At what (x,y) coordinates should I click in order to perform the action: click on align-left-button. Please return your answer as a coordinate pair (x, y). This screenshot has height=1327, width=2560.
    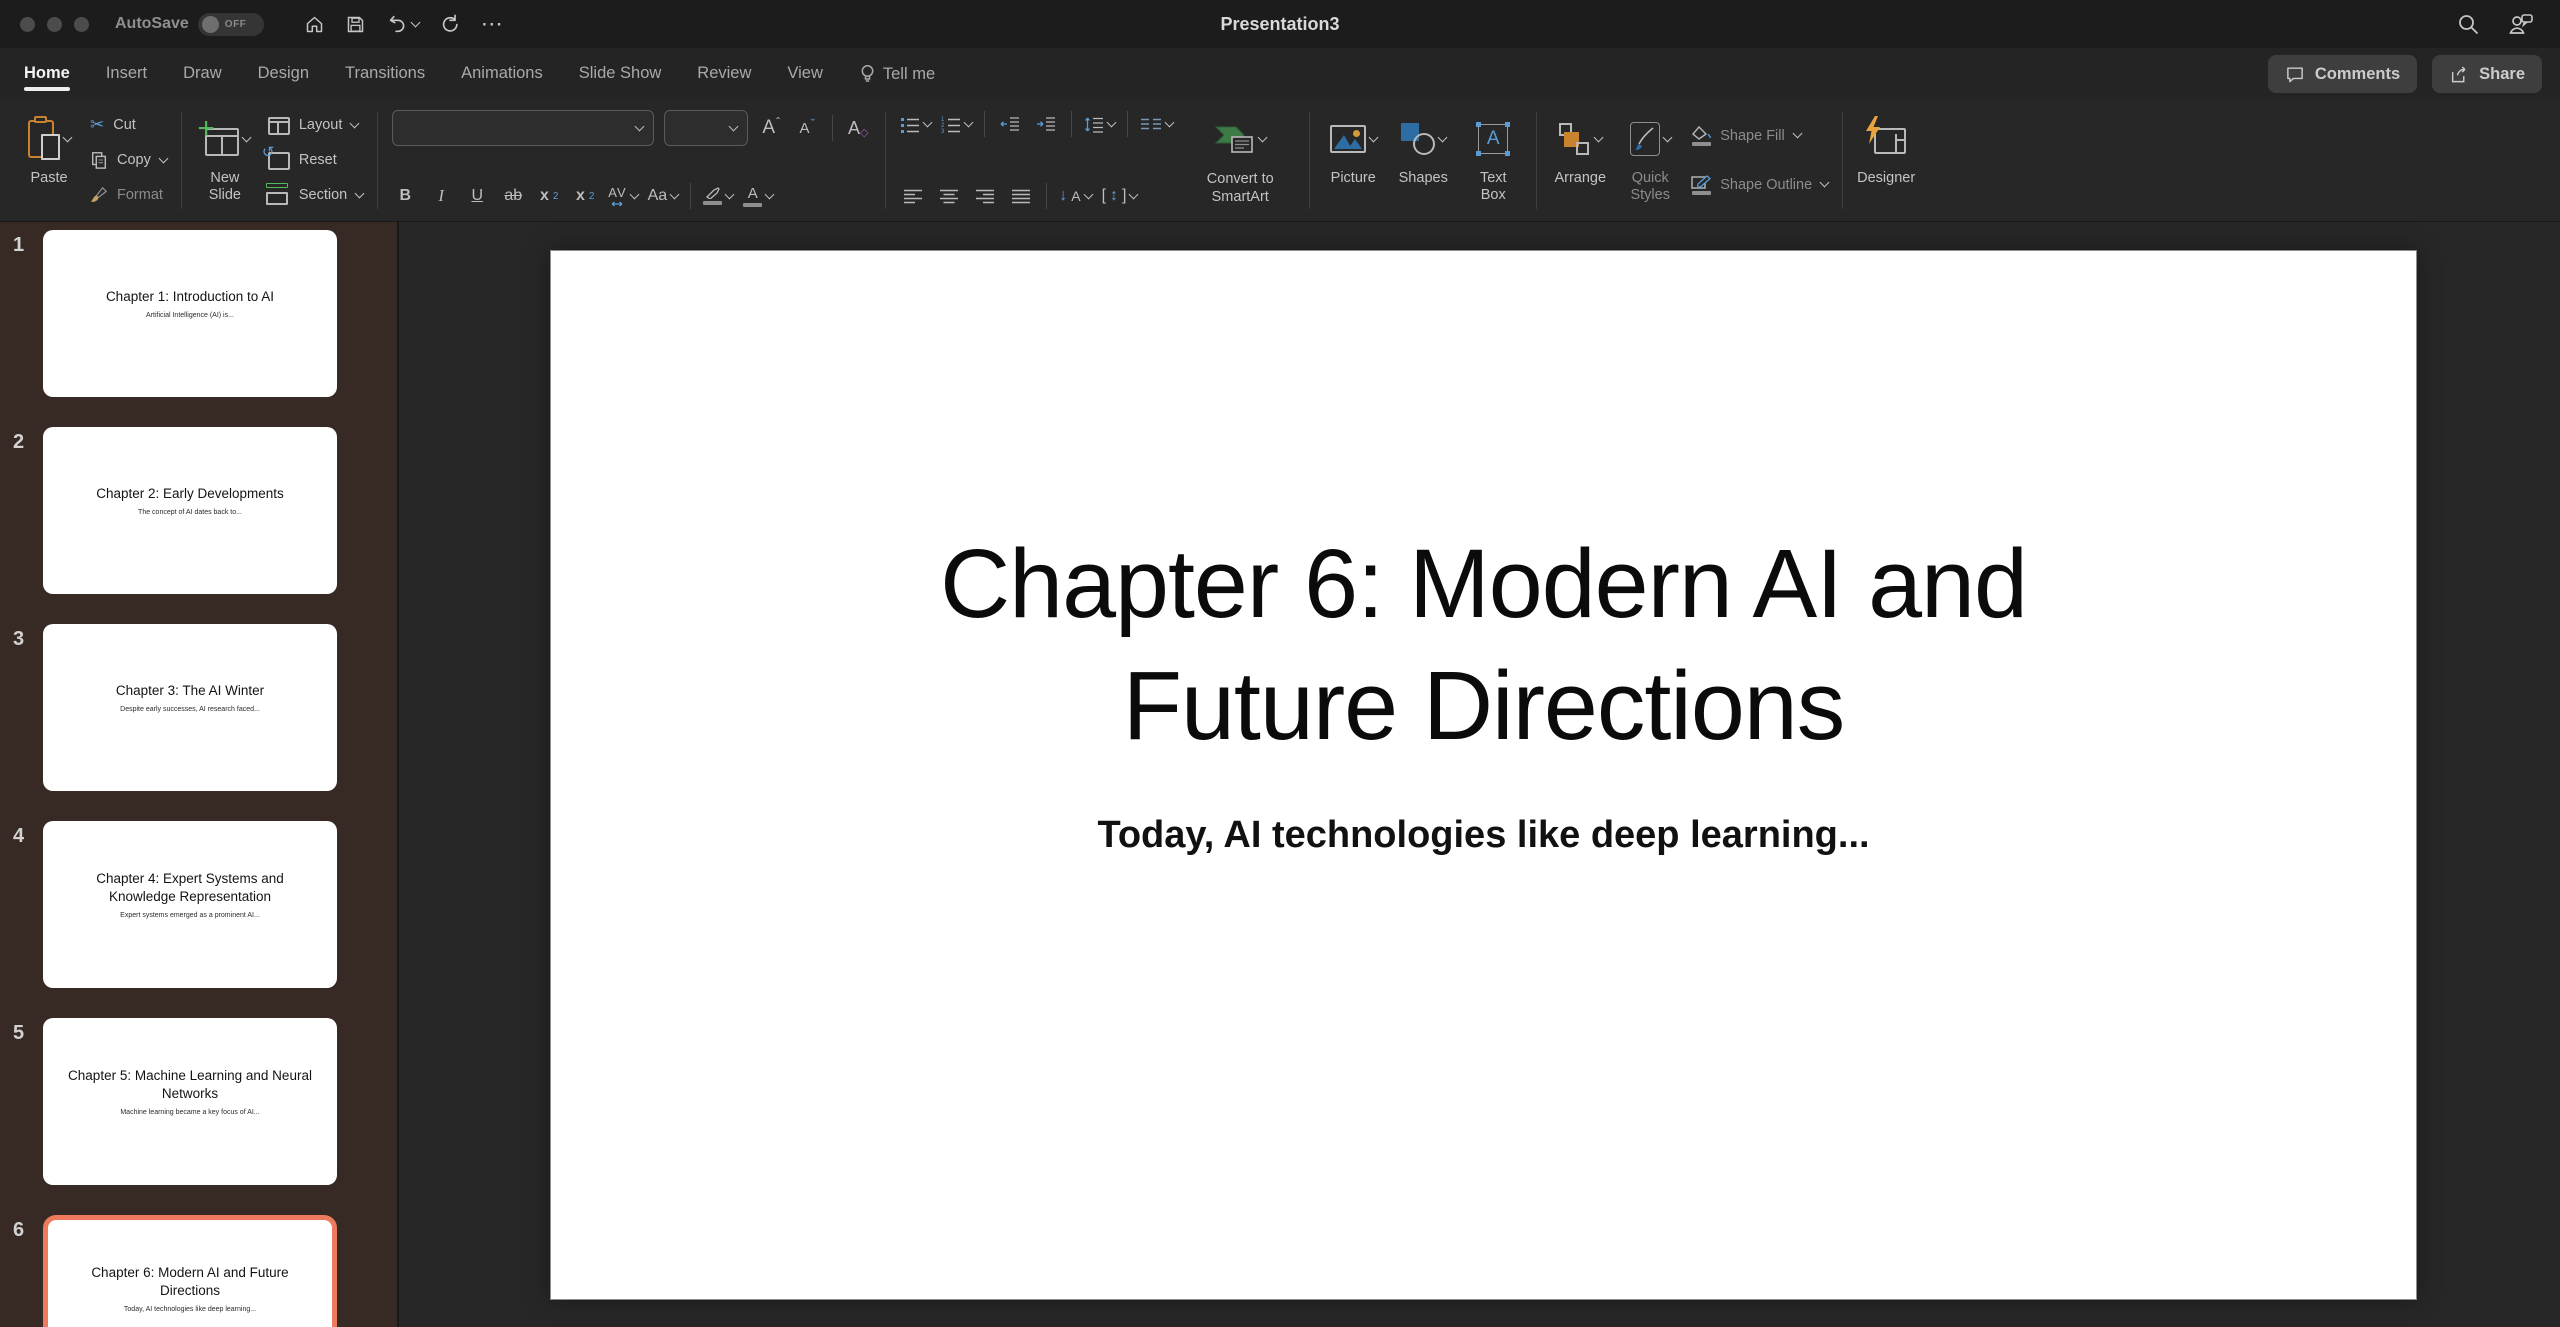
    Looking at the image, I should click on (913, 196).